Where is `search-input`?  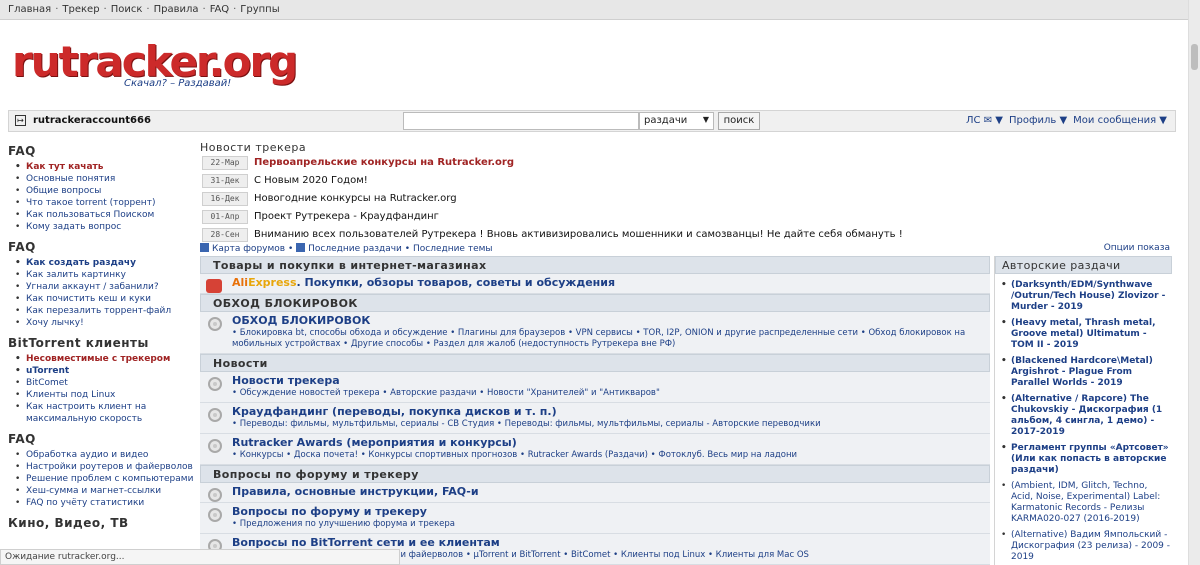
search-input is located at coordinates (521, 121).